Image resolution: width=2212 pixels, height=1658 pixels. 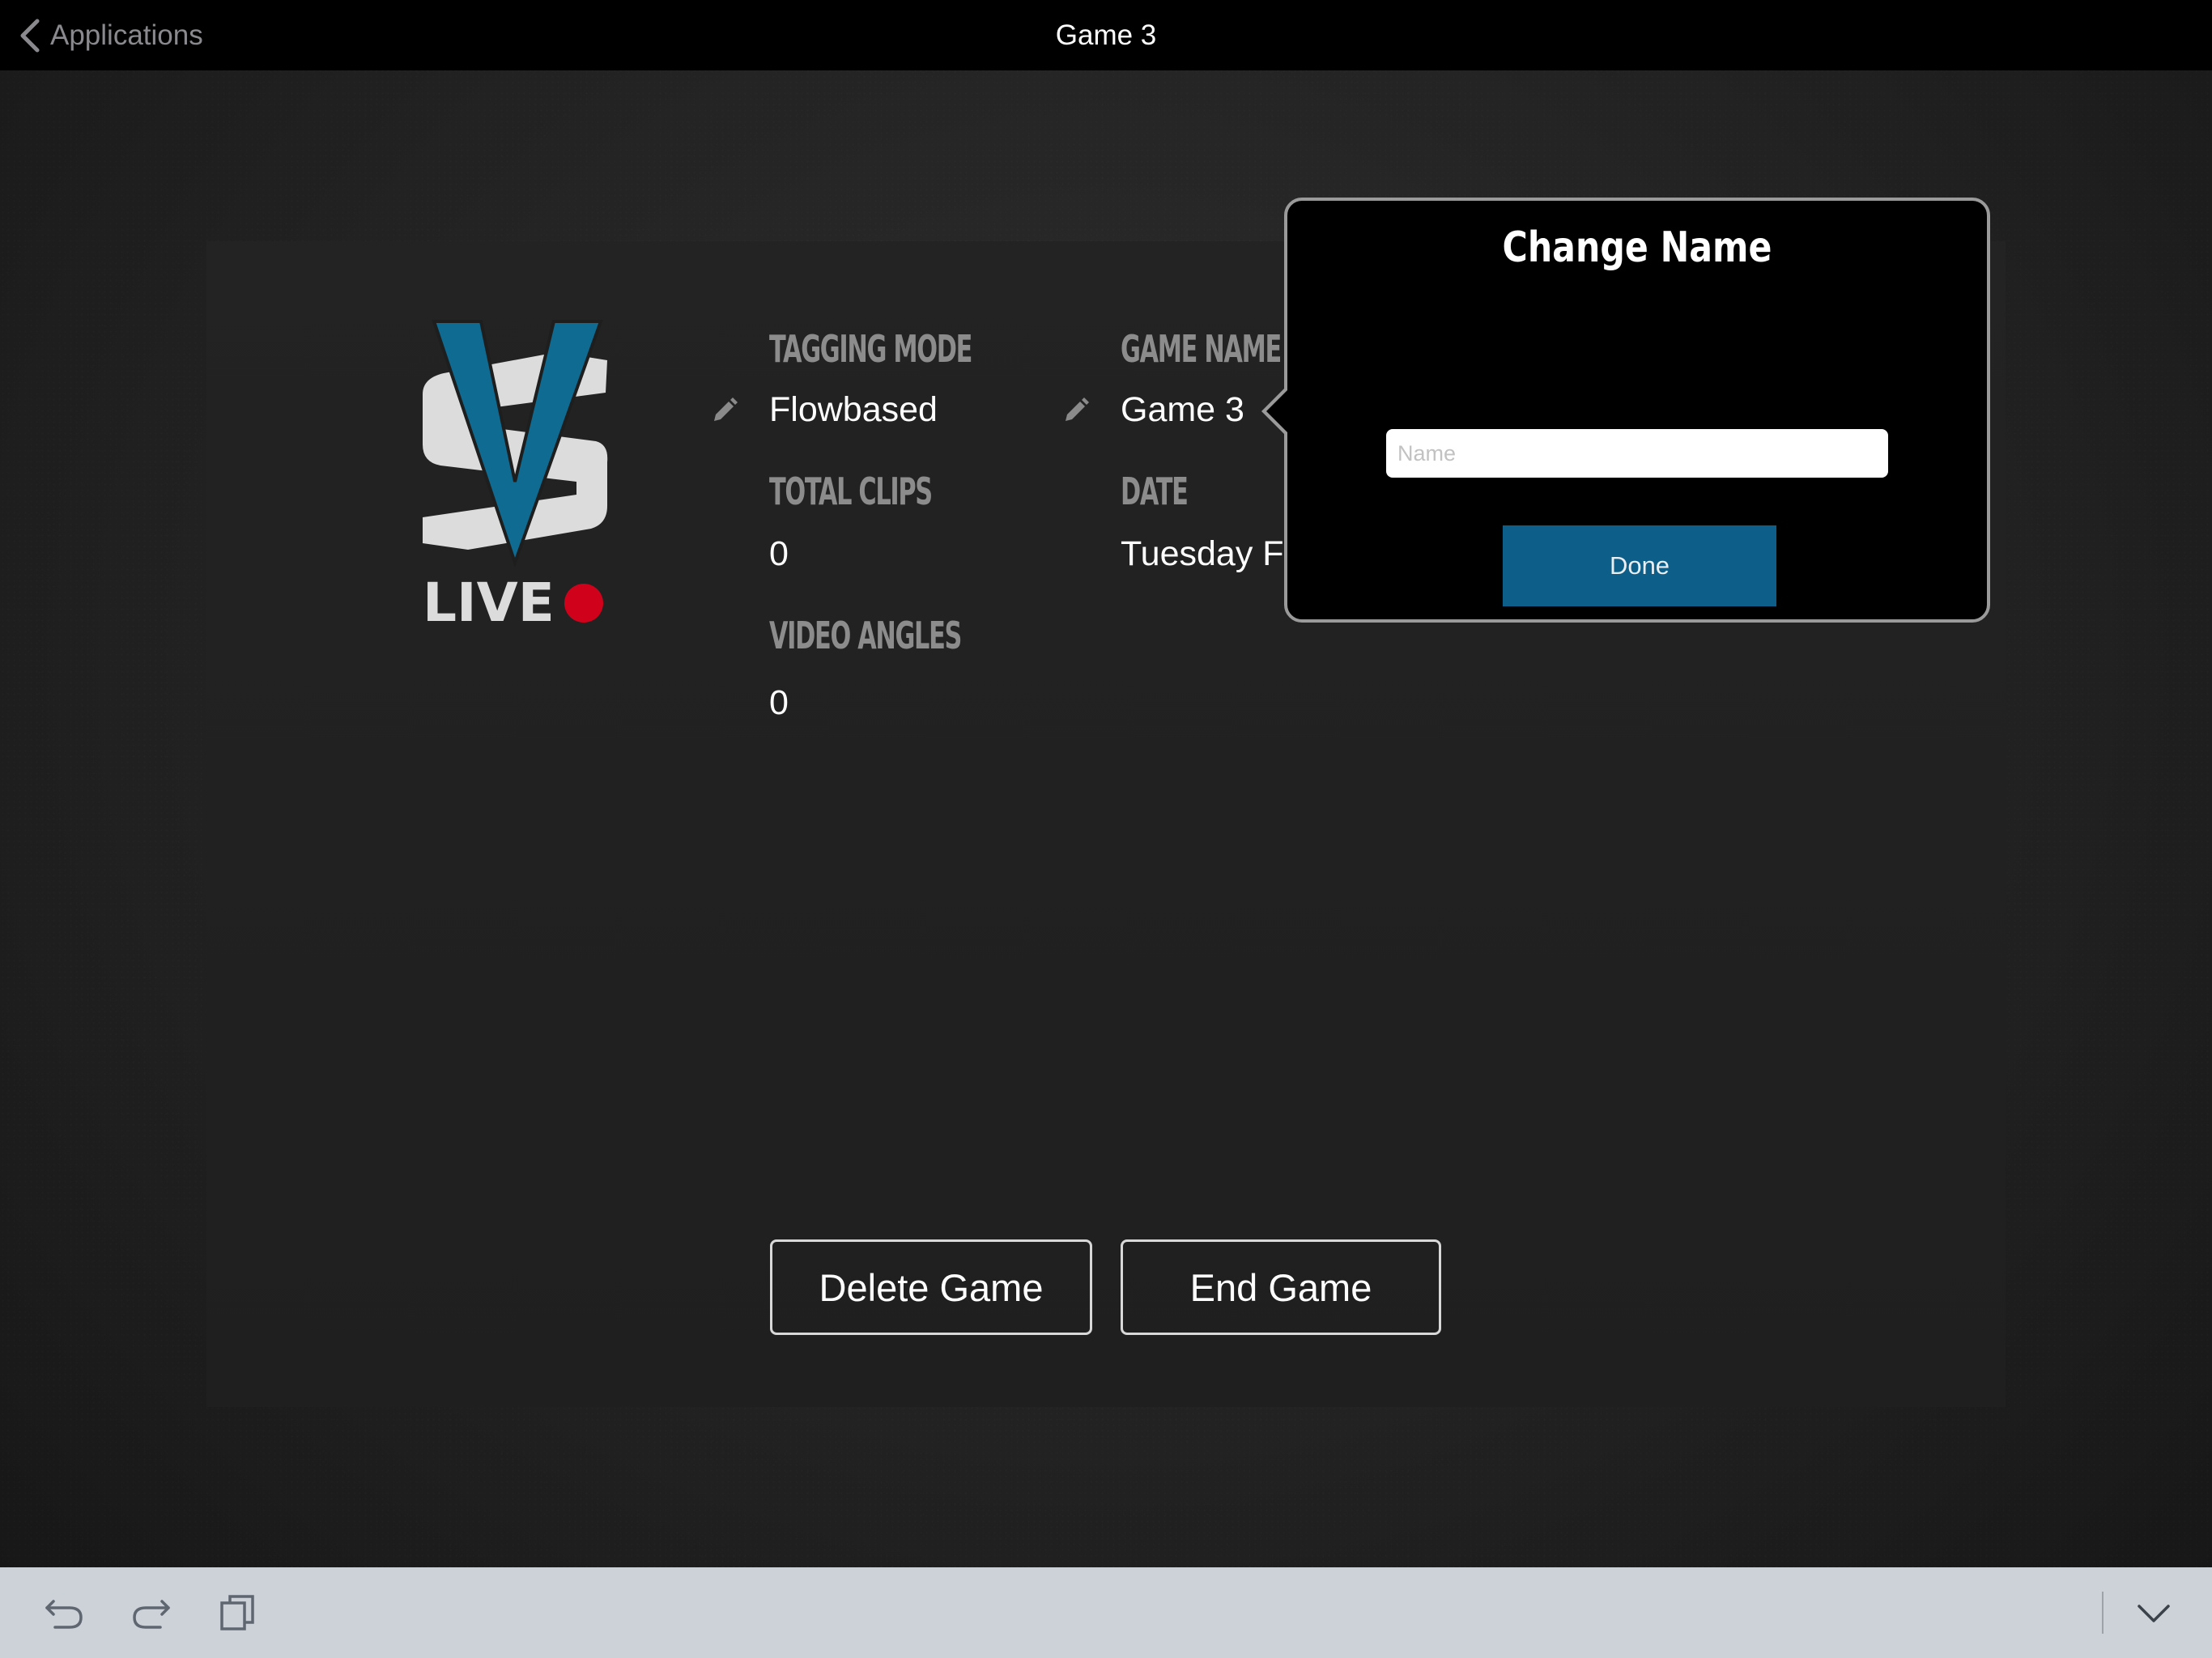 I want to click on date-label: DATE, so click(x=1155, y=491).